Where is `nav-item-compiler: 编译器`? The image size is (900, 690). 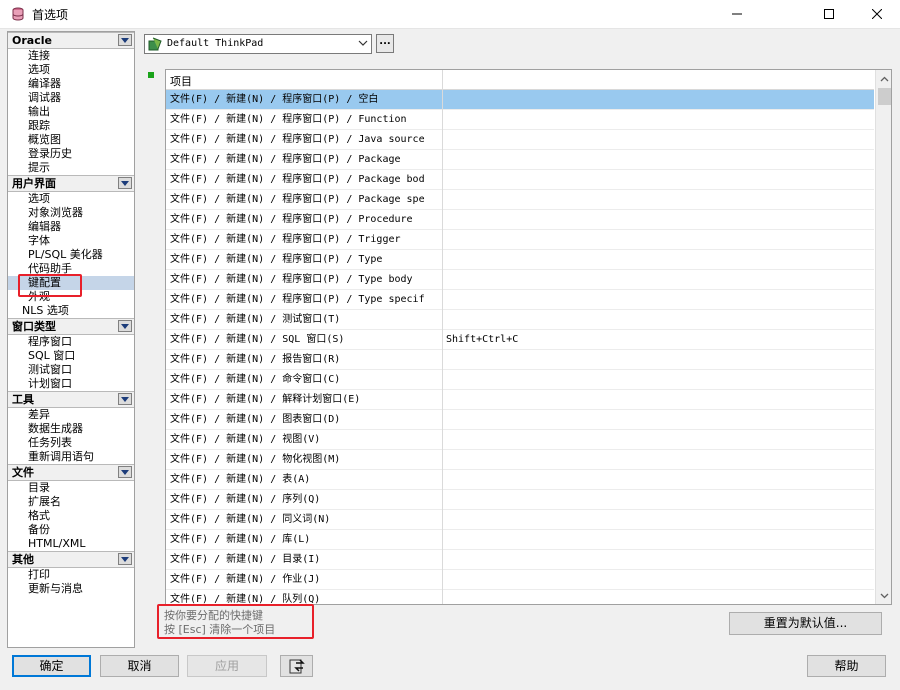
nav-item-compiler: 编译器 is located at coordinates (71, 84).